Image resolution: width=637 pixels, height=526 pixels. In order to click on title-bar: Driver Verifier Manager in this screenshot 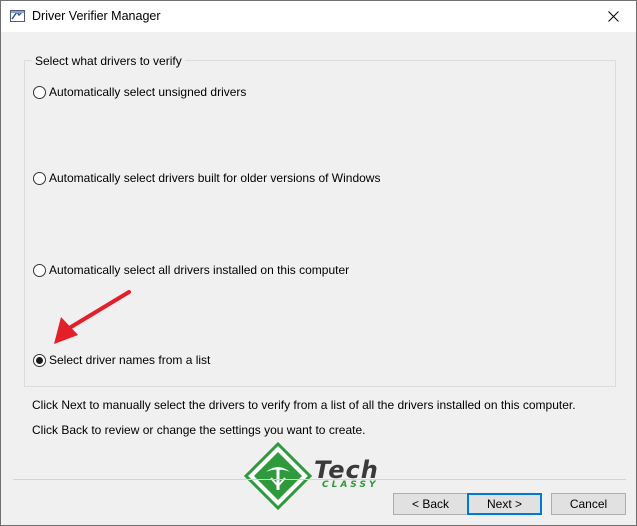, I will do `click(318, 16)`.